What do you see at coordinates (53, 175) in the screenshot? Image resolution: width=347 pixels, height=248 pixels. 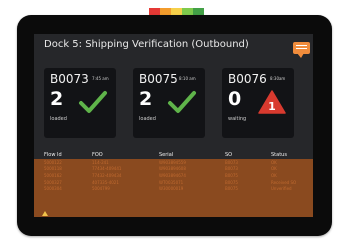 I see `cell-flow-id: 5000162` at bounding box center [53, 175].